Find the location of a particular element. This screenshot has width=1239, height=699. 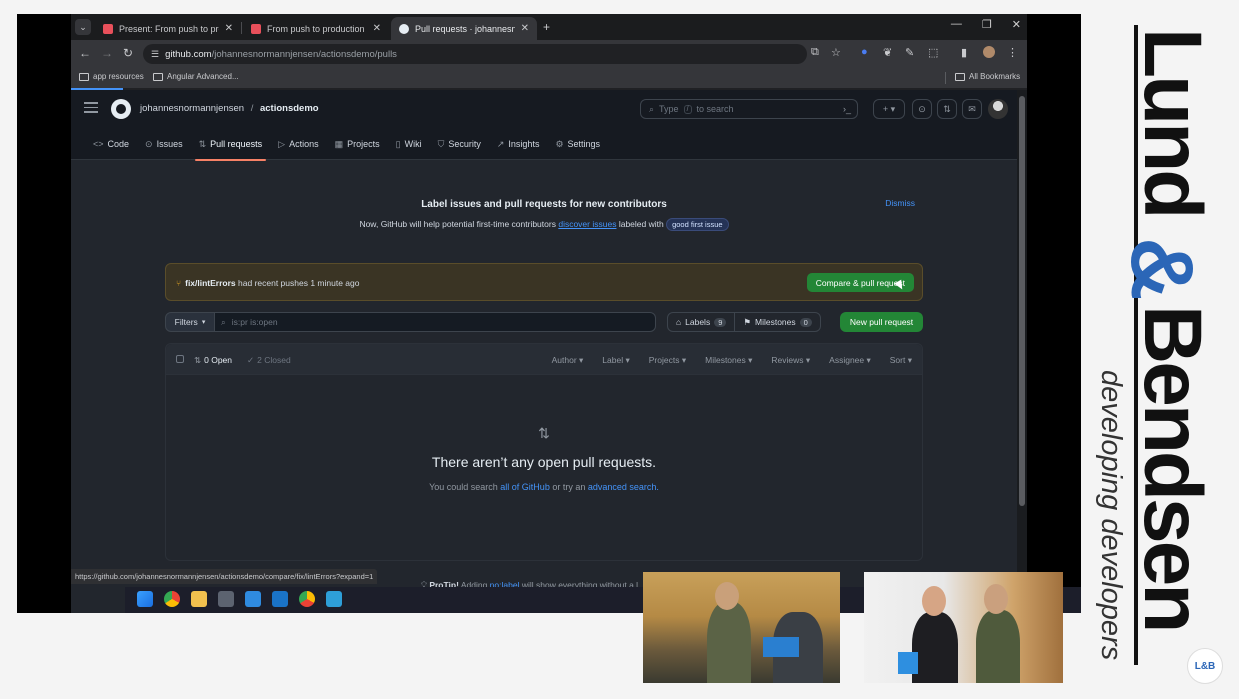

tab-search-chevron-icon: ⌄ is located at coordinates (83, 27).